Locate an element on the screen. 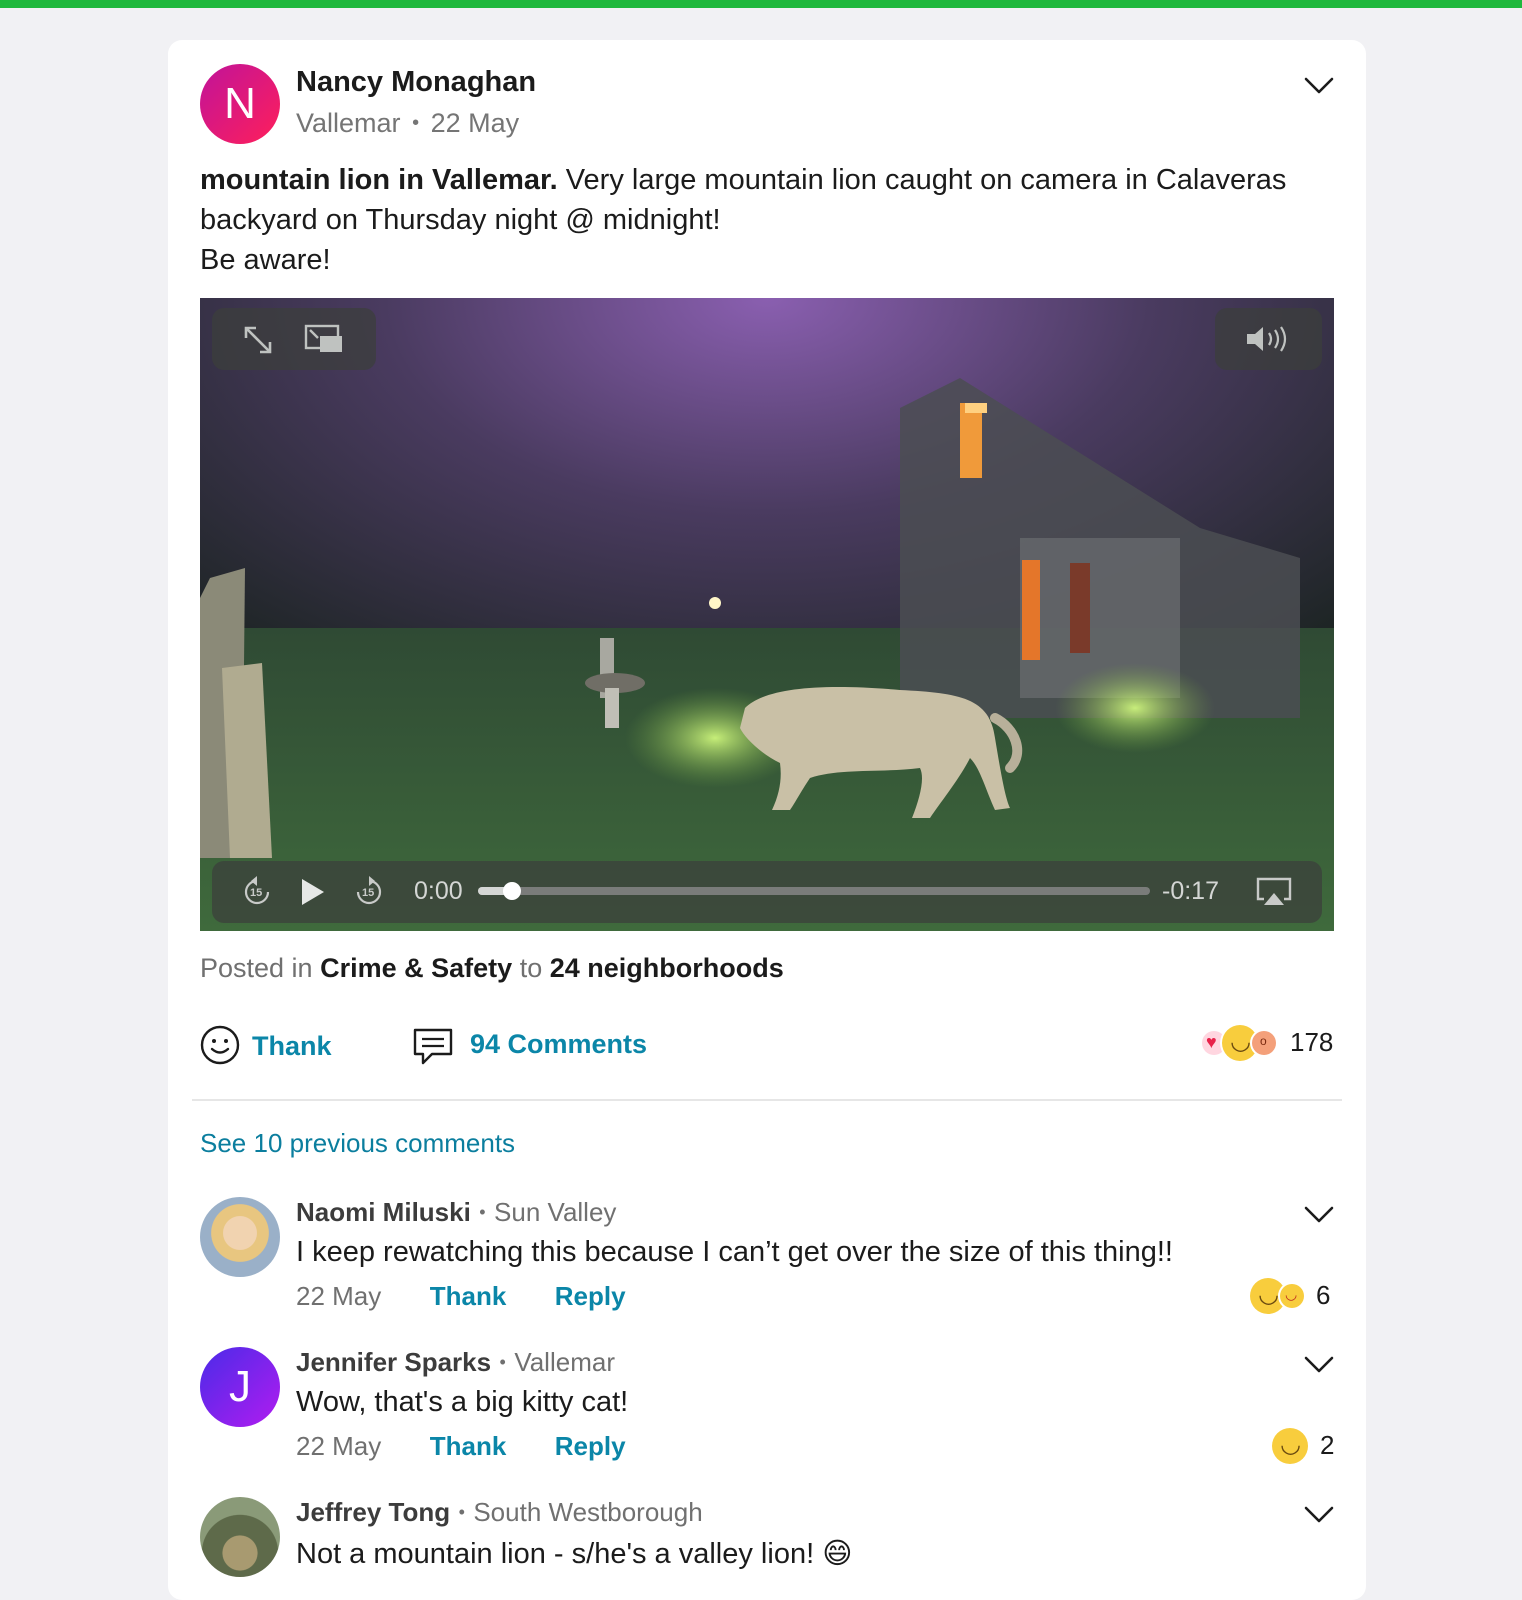 The height and width of the screenshot is (1600, 1522). comment-header: Naomi Miluski • Sun Valley is located at coordinates (456, 1212).